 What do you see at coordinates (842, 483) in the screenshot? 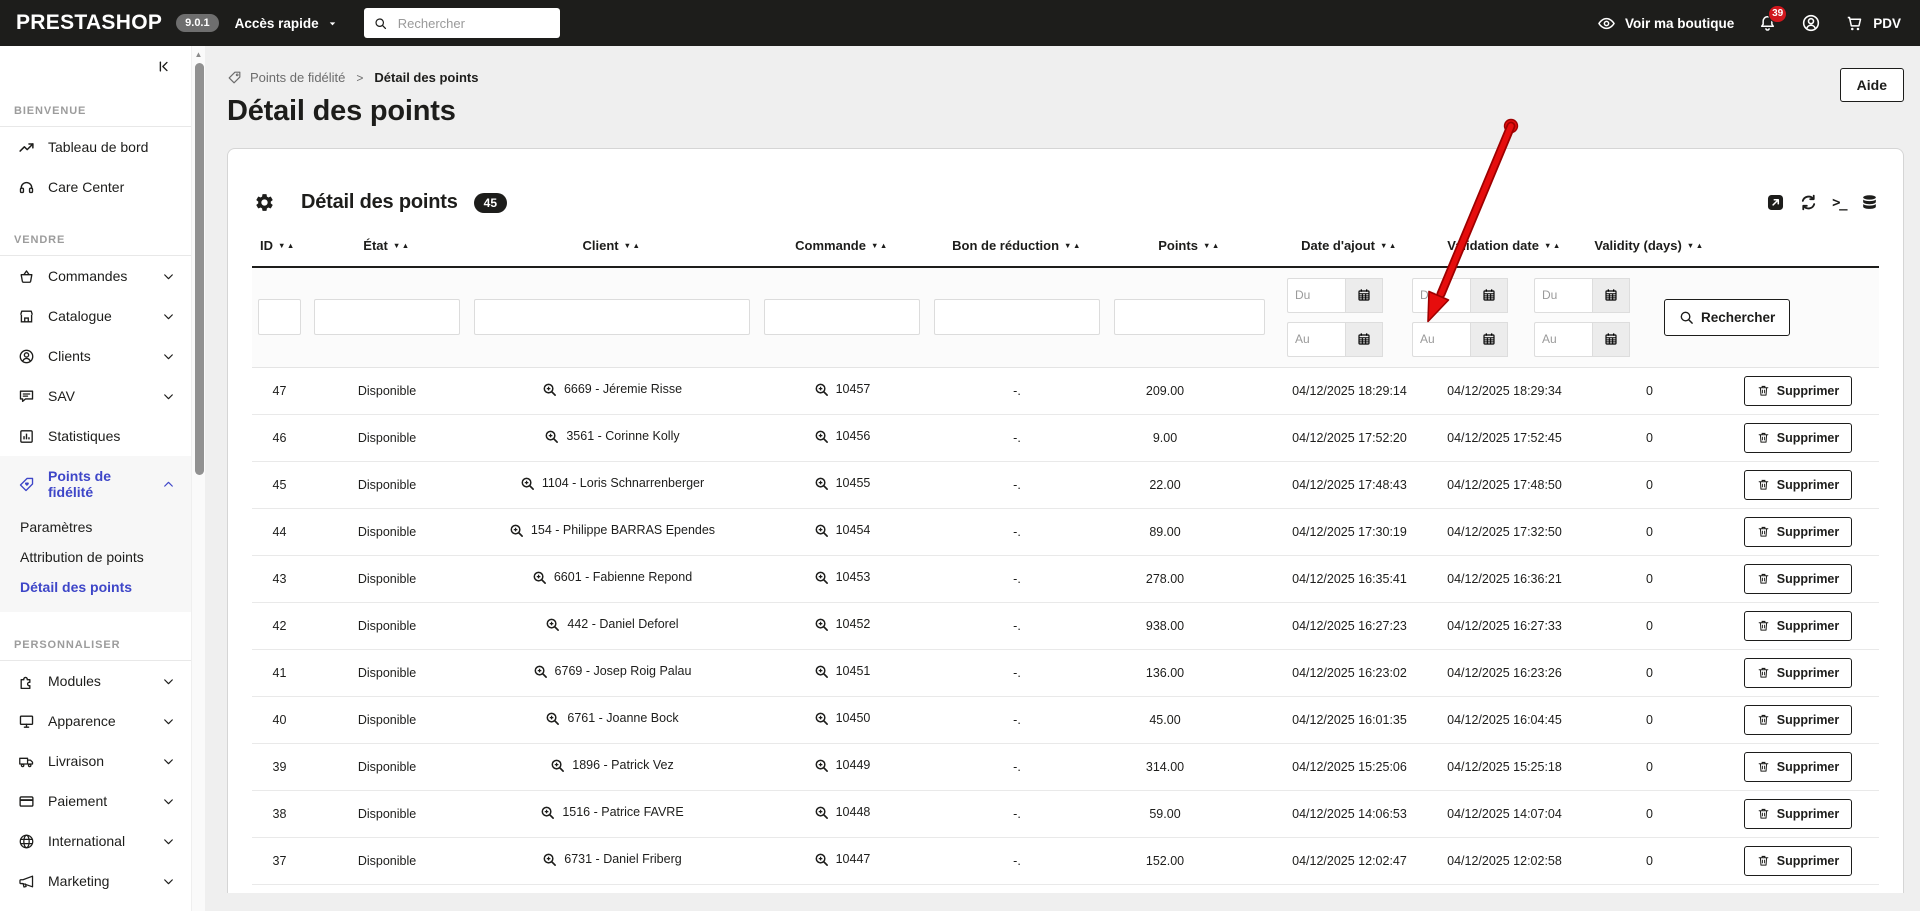
I see `order-link: 10455` at bounding box center [842, 483].